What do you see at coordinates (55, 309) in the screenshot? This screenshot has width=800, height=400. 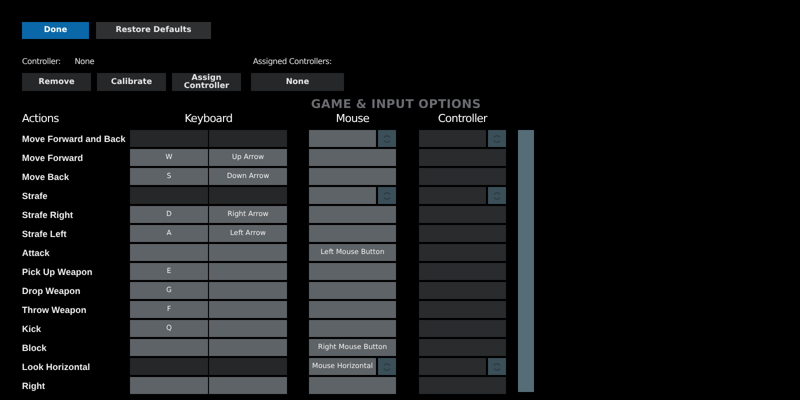 I see `action-label: Throw Weapon` at bounding box center [55, 309].